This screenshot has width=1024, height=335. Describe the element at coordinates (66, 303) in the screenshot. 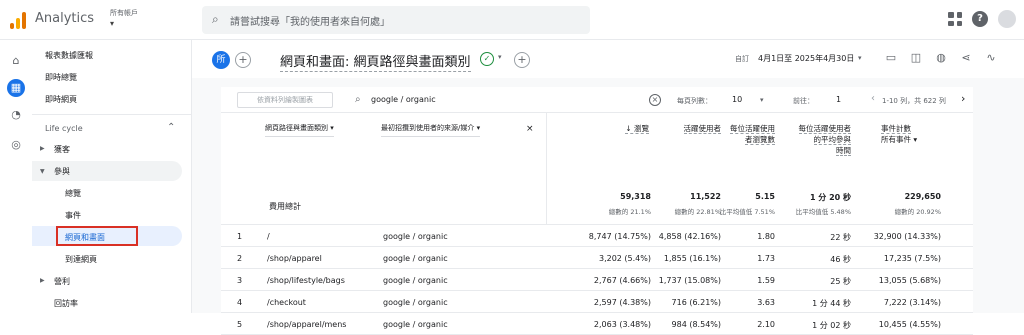

I see `nav-item-retention: 回訪率` at that location.